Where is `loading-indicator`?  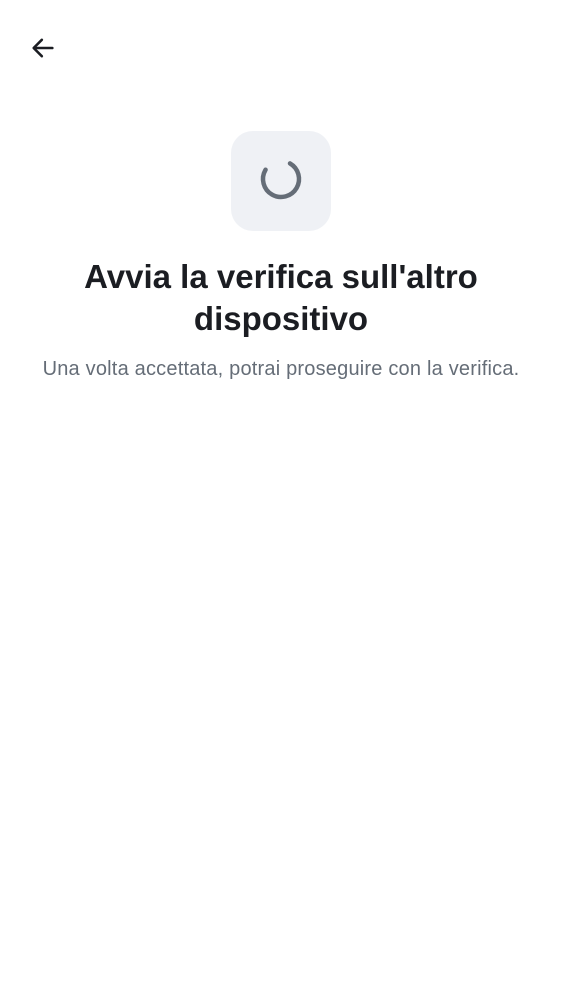 loading-indicator is located at coordinates (281, 181).